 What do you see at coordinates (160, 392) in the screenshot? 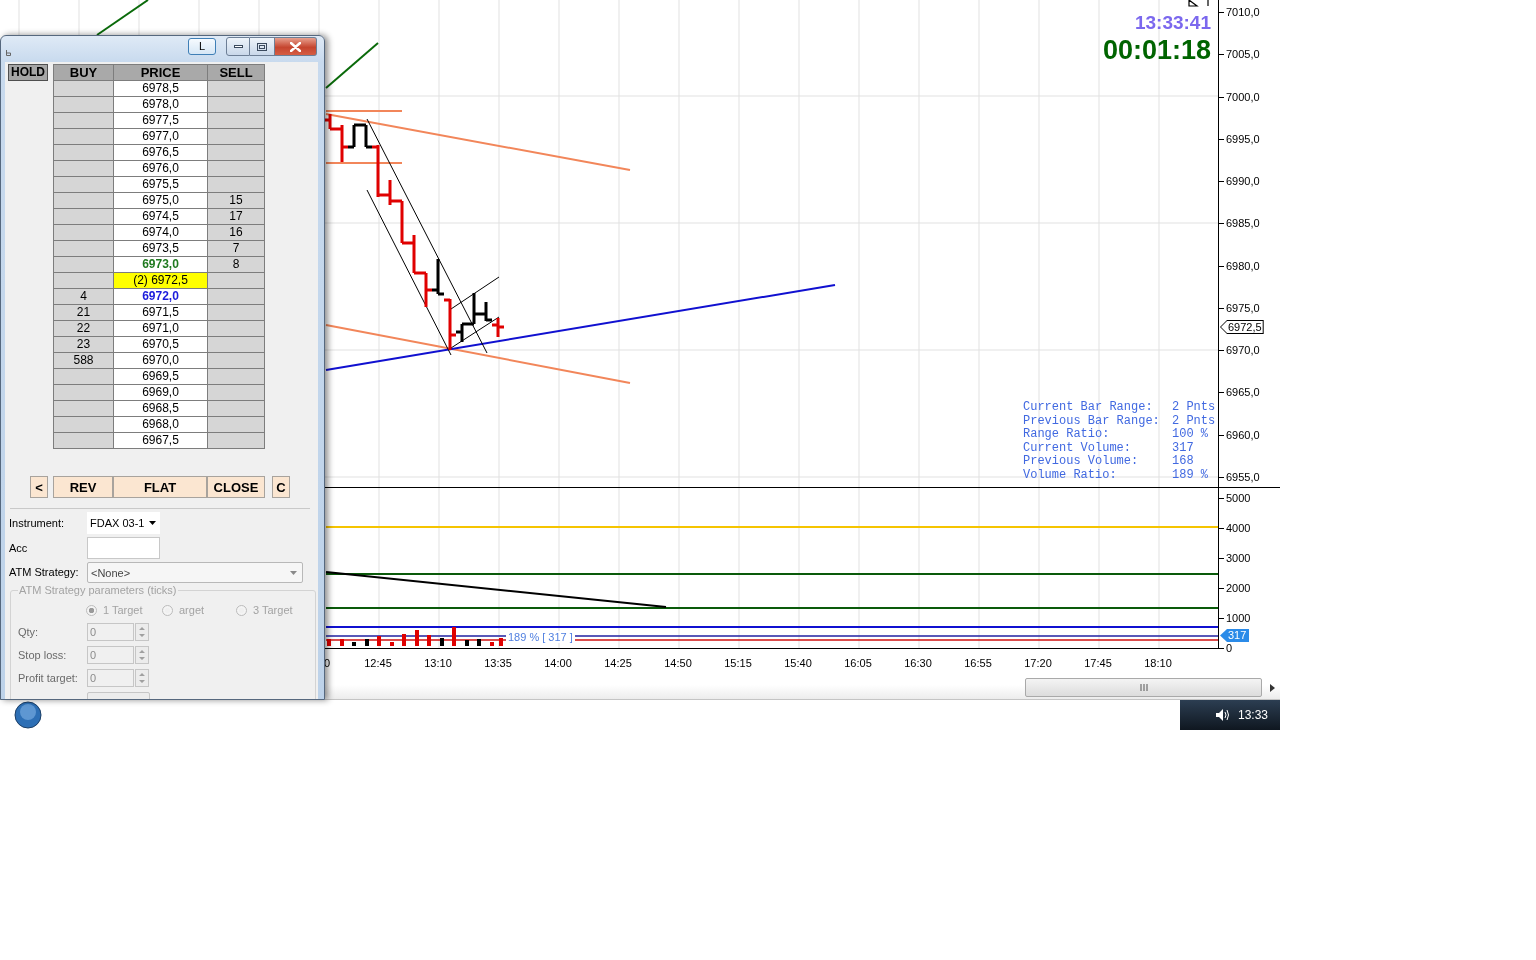
I see `price-cell: 6969,0` at bounding box center [160, 392].